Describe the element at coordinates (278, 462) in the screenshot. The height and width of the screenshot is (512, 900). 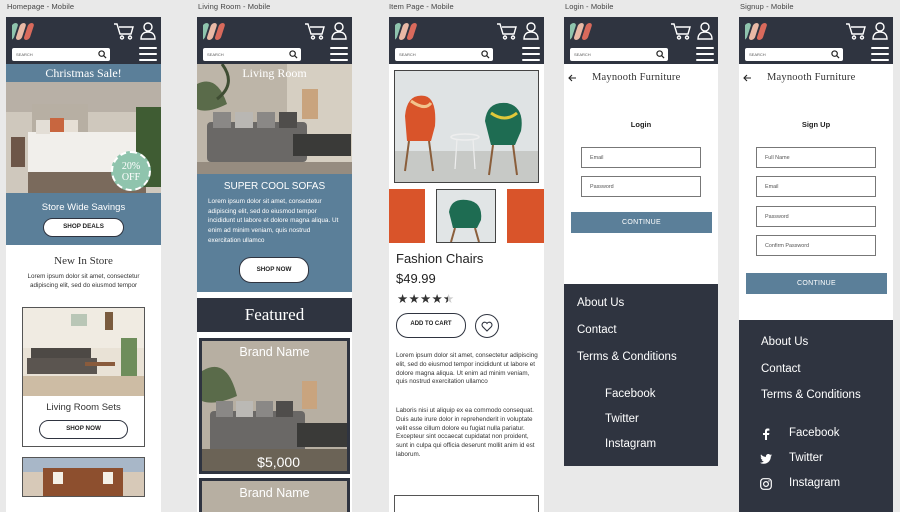
I see `price-1: $5,000` at that location.